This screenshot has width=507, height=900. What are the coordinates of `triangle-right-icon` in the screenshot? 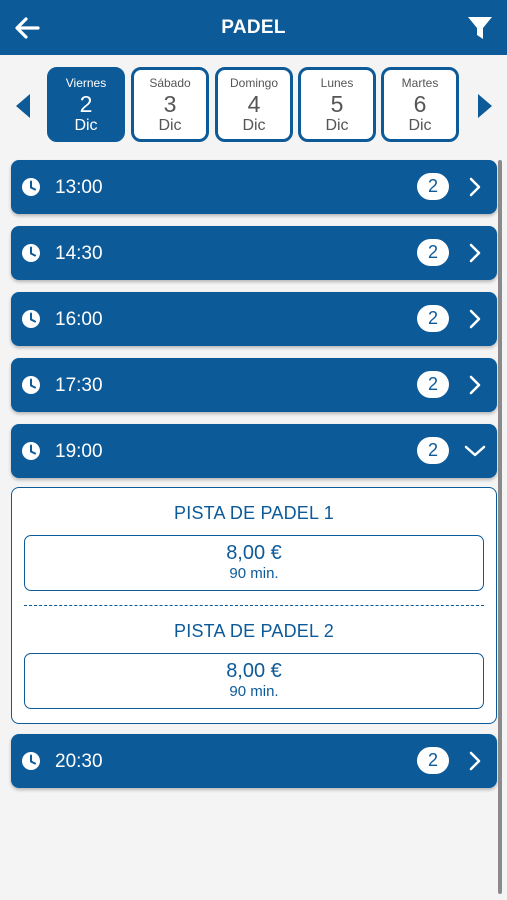 It's located at (485, 106).